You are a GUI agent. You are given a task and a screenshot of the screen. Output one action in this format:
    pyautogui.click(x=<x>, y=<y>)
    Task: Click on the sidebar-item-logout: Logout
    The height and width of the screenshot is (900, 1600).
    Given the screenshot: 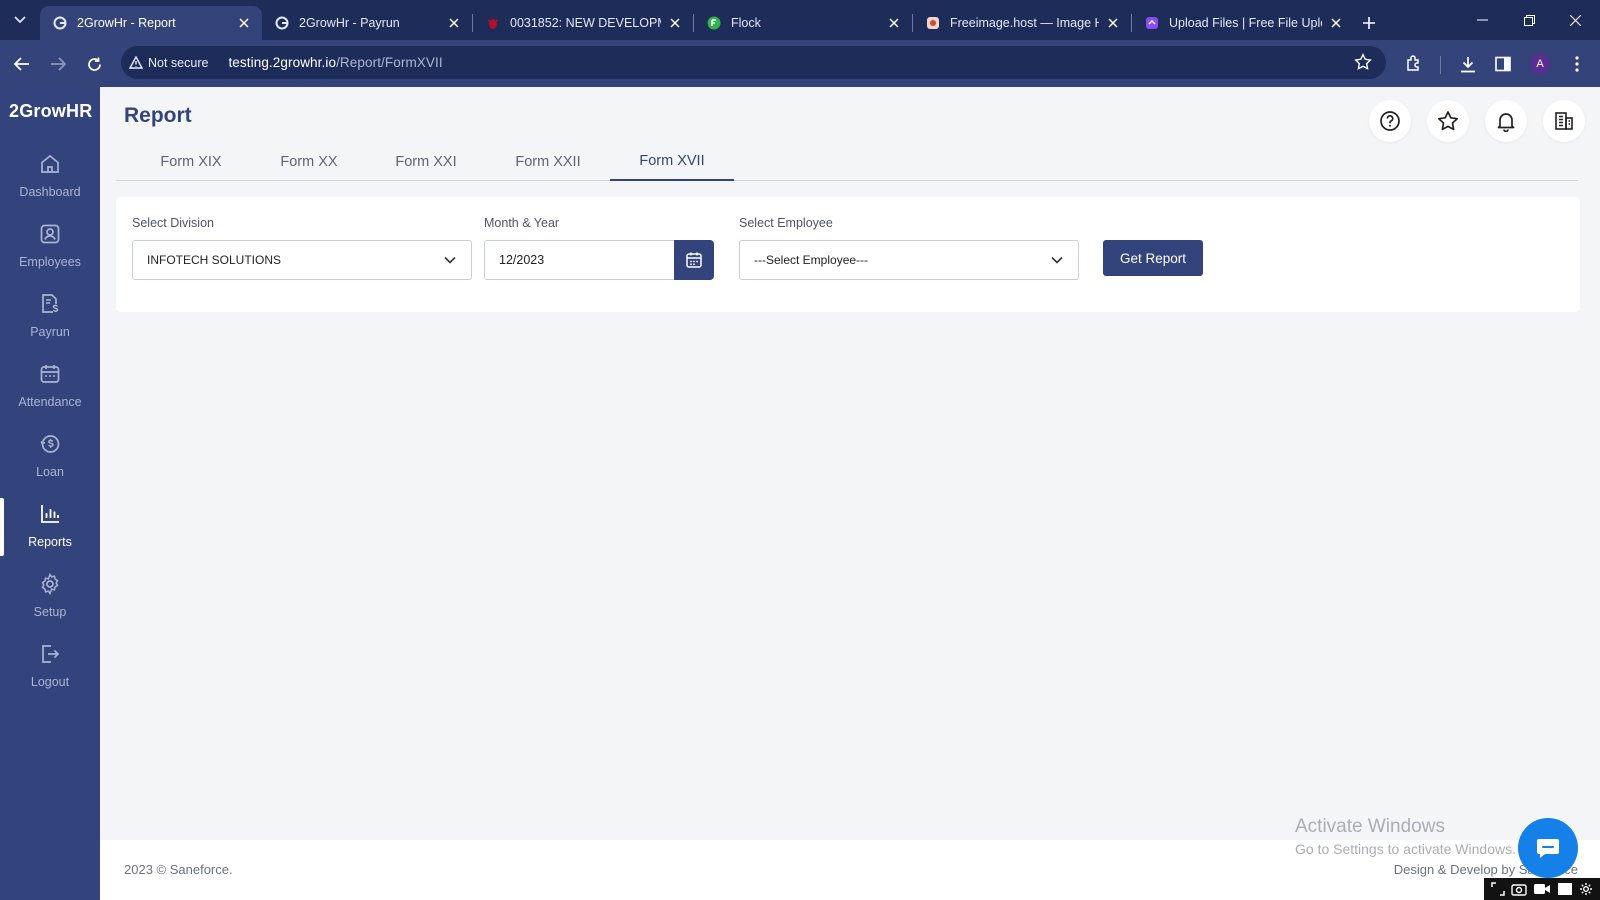 What is the action you would take?
    pyautogui.click(x=50, y=672)
    